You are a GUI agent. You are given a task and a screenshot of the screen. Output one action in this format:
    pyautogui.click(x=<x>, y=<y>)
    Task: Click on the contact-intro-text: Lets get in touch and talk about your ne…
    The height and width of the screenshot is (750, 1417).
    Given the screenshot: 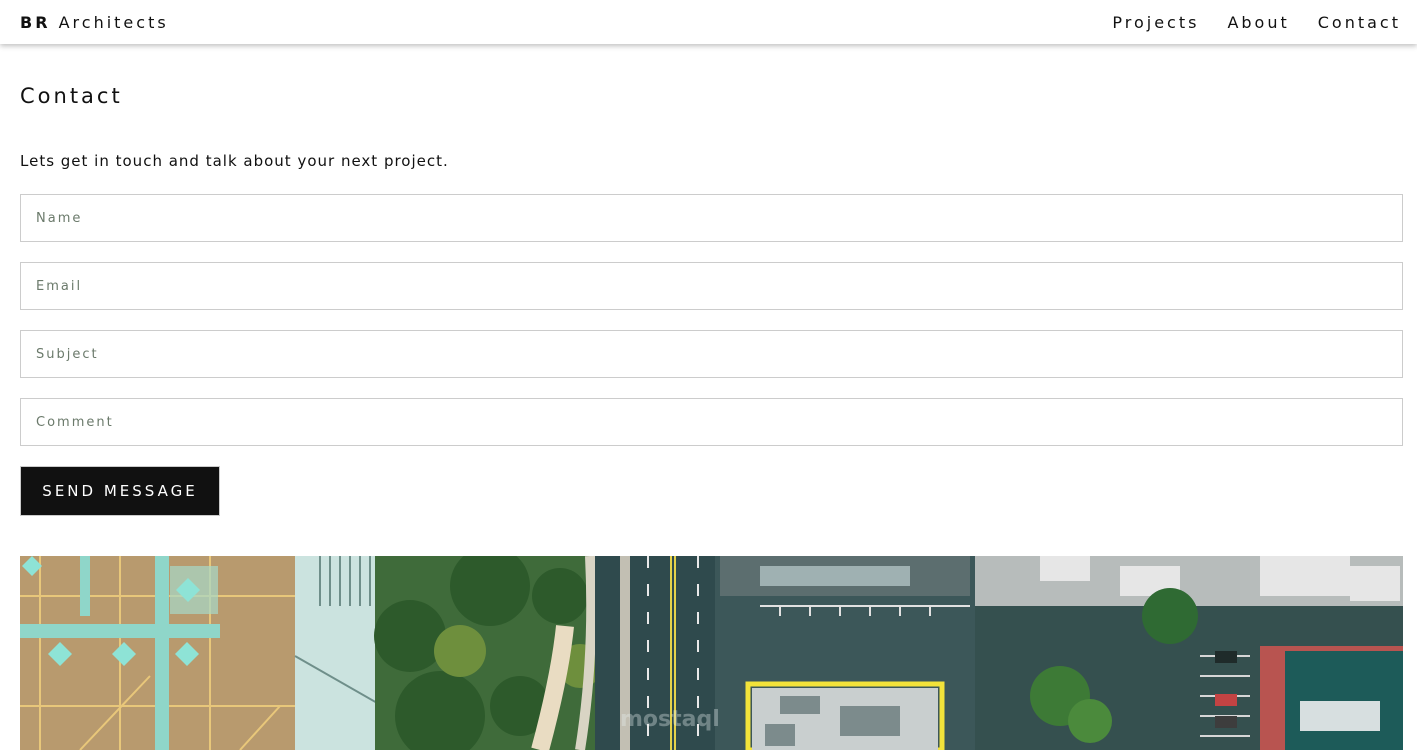 What is the action you would take?
    pyautogui.click(x=234, y=161)
    